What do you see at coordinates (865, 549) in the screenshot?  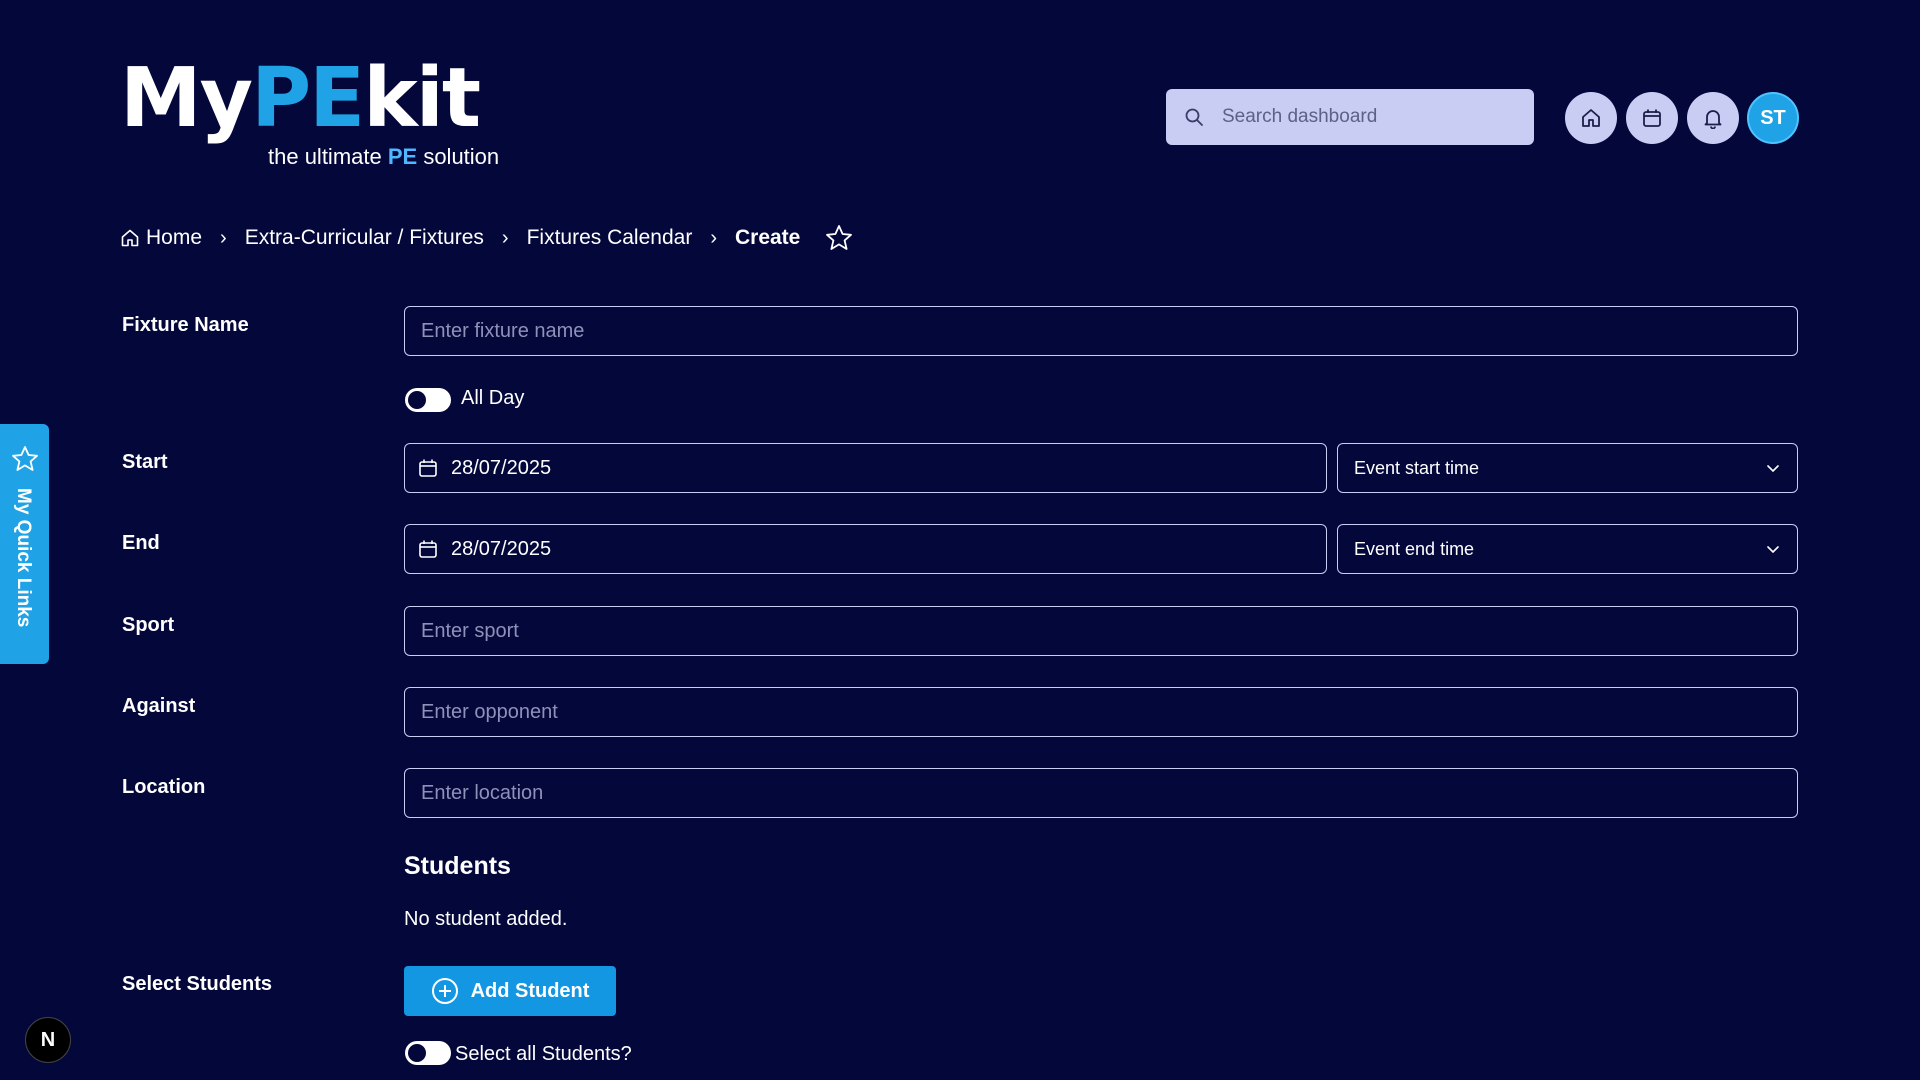 I see `end-date-field: 28/07/2025` at bounding box center [865, 549].